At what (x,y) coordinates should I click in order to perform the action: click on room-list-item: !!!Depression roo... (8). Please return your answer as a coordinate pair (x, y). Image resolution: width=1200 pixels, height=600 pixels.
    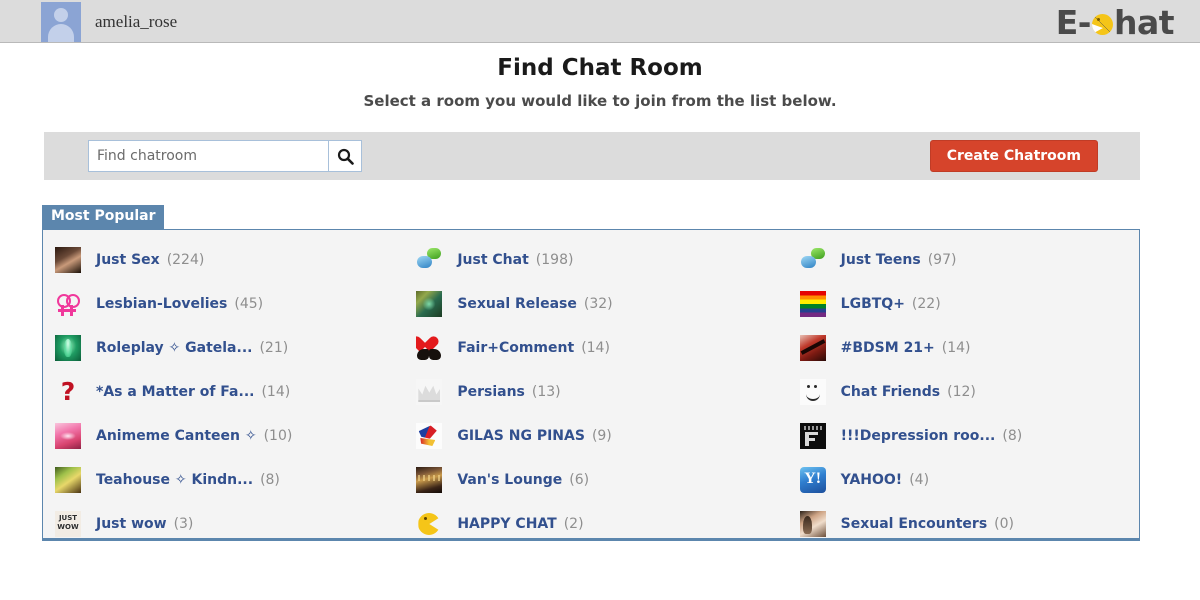
    Looking at the image, I should click on (969, 436).